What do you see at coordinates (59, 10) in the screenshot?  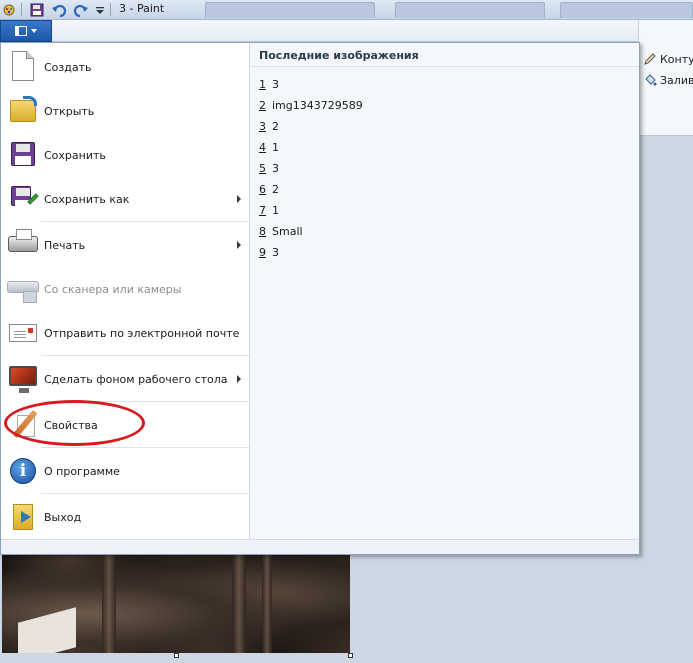 I see `undo-icon` at bounding box center [59, 10].